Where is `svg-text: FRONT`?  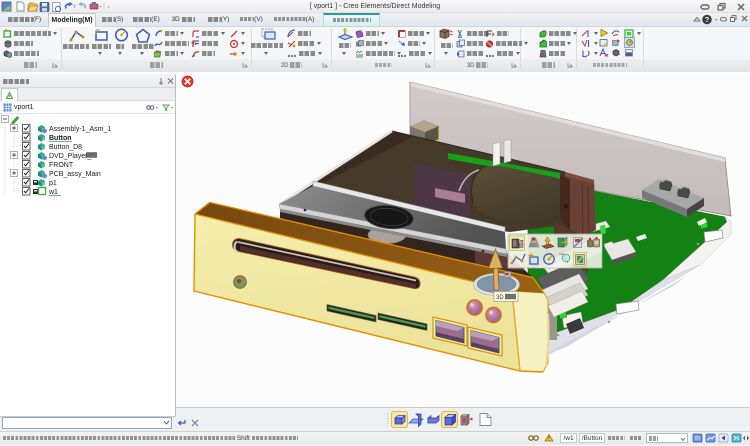 svg-text: FRONT is located at coordinates (61, 165).